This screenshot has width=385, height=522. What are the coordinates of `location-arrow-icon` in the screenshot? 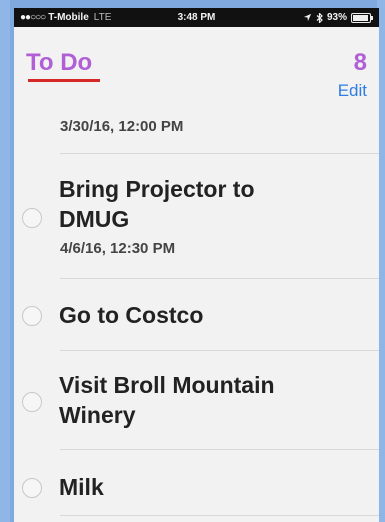 It's located at (307, 17).